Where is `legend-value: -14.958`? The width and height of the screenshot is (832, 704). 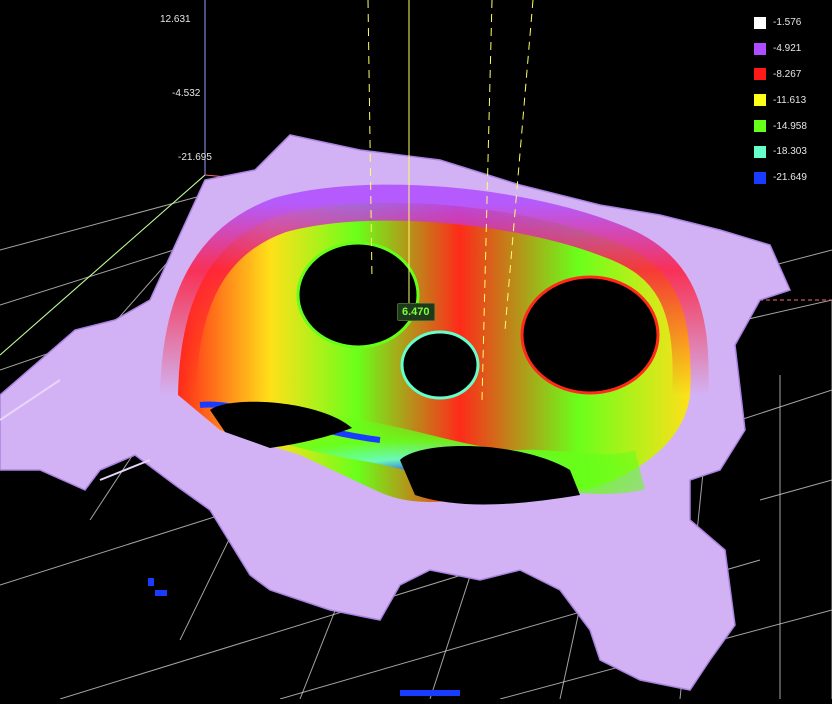
legend-value: -14.958 is located at coordinates (790, 126).